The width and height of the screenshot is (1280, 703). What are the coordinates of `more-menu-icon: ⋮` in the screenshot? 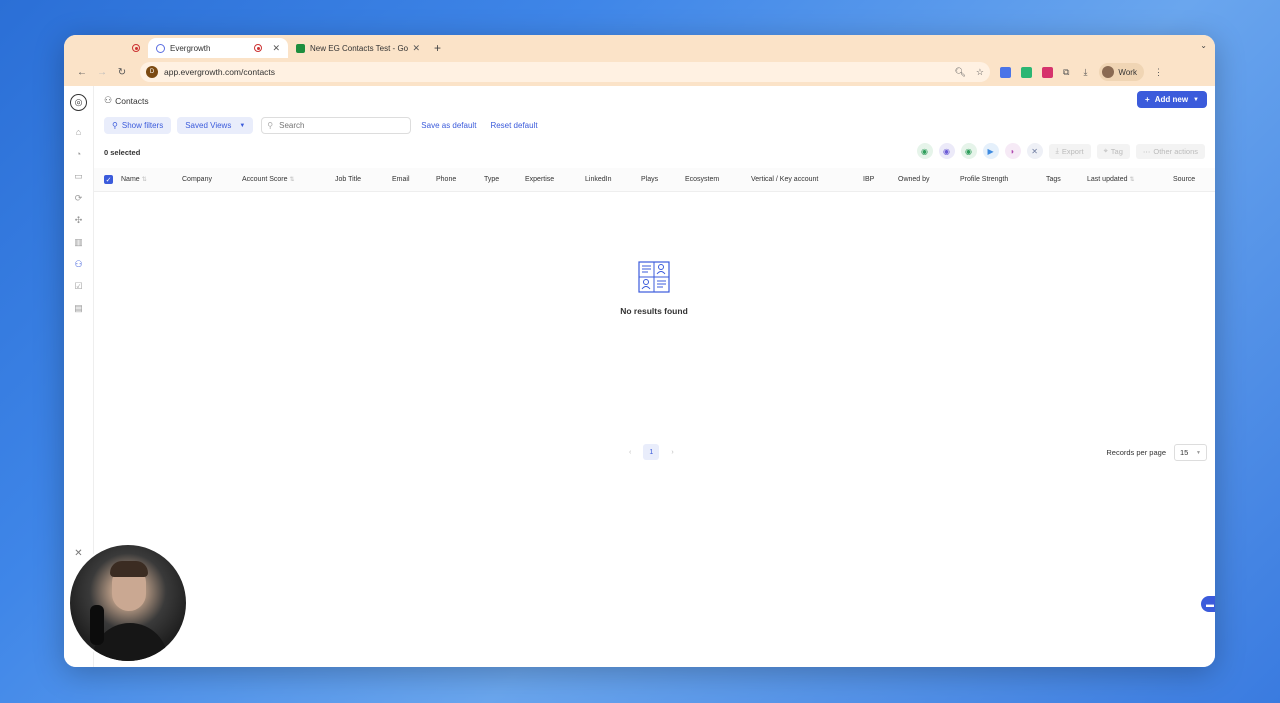 It's located at (1158, 72).